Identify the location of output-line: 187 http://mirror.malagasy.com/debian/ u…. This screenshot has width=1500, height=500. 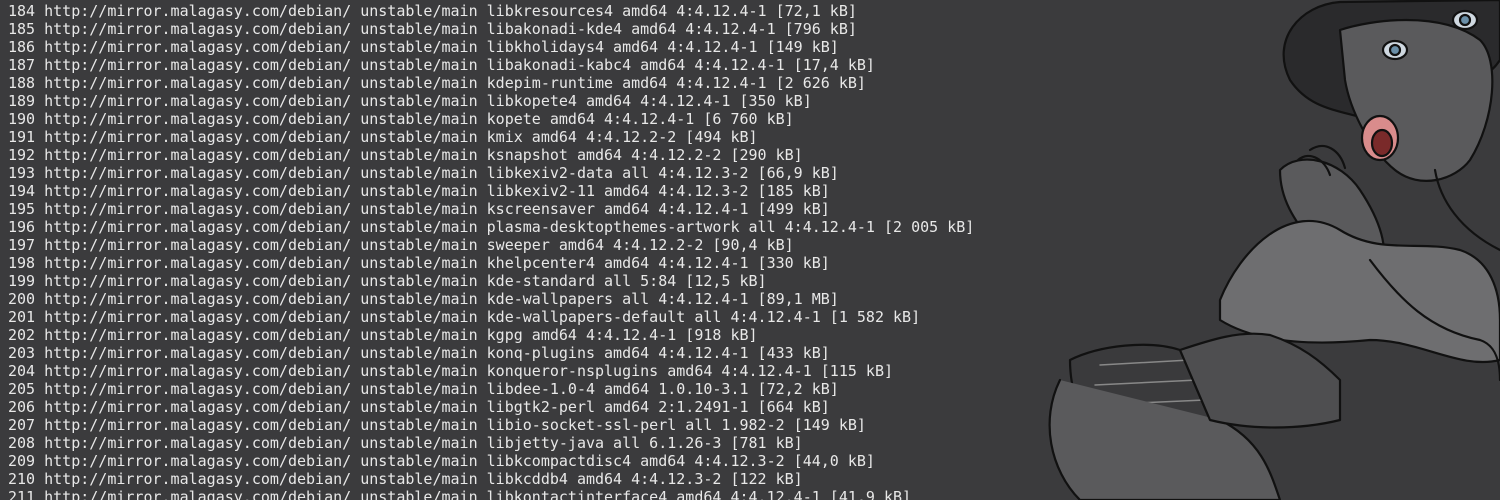
(441, 65).